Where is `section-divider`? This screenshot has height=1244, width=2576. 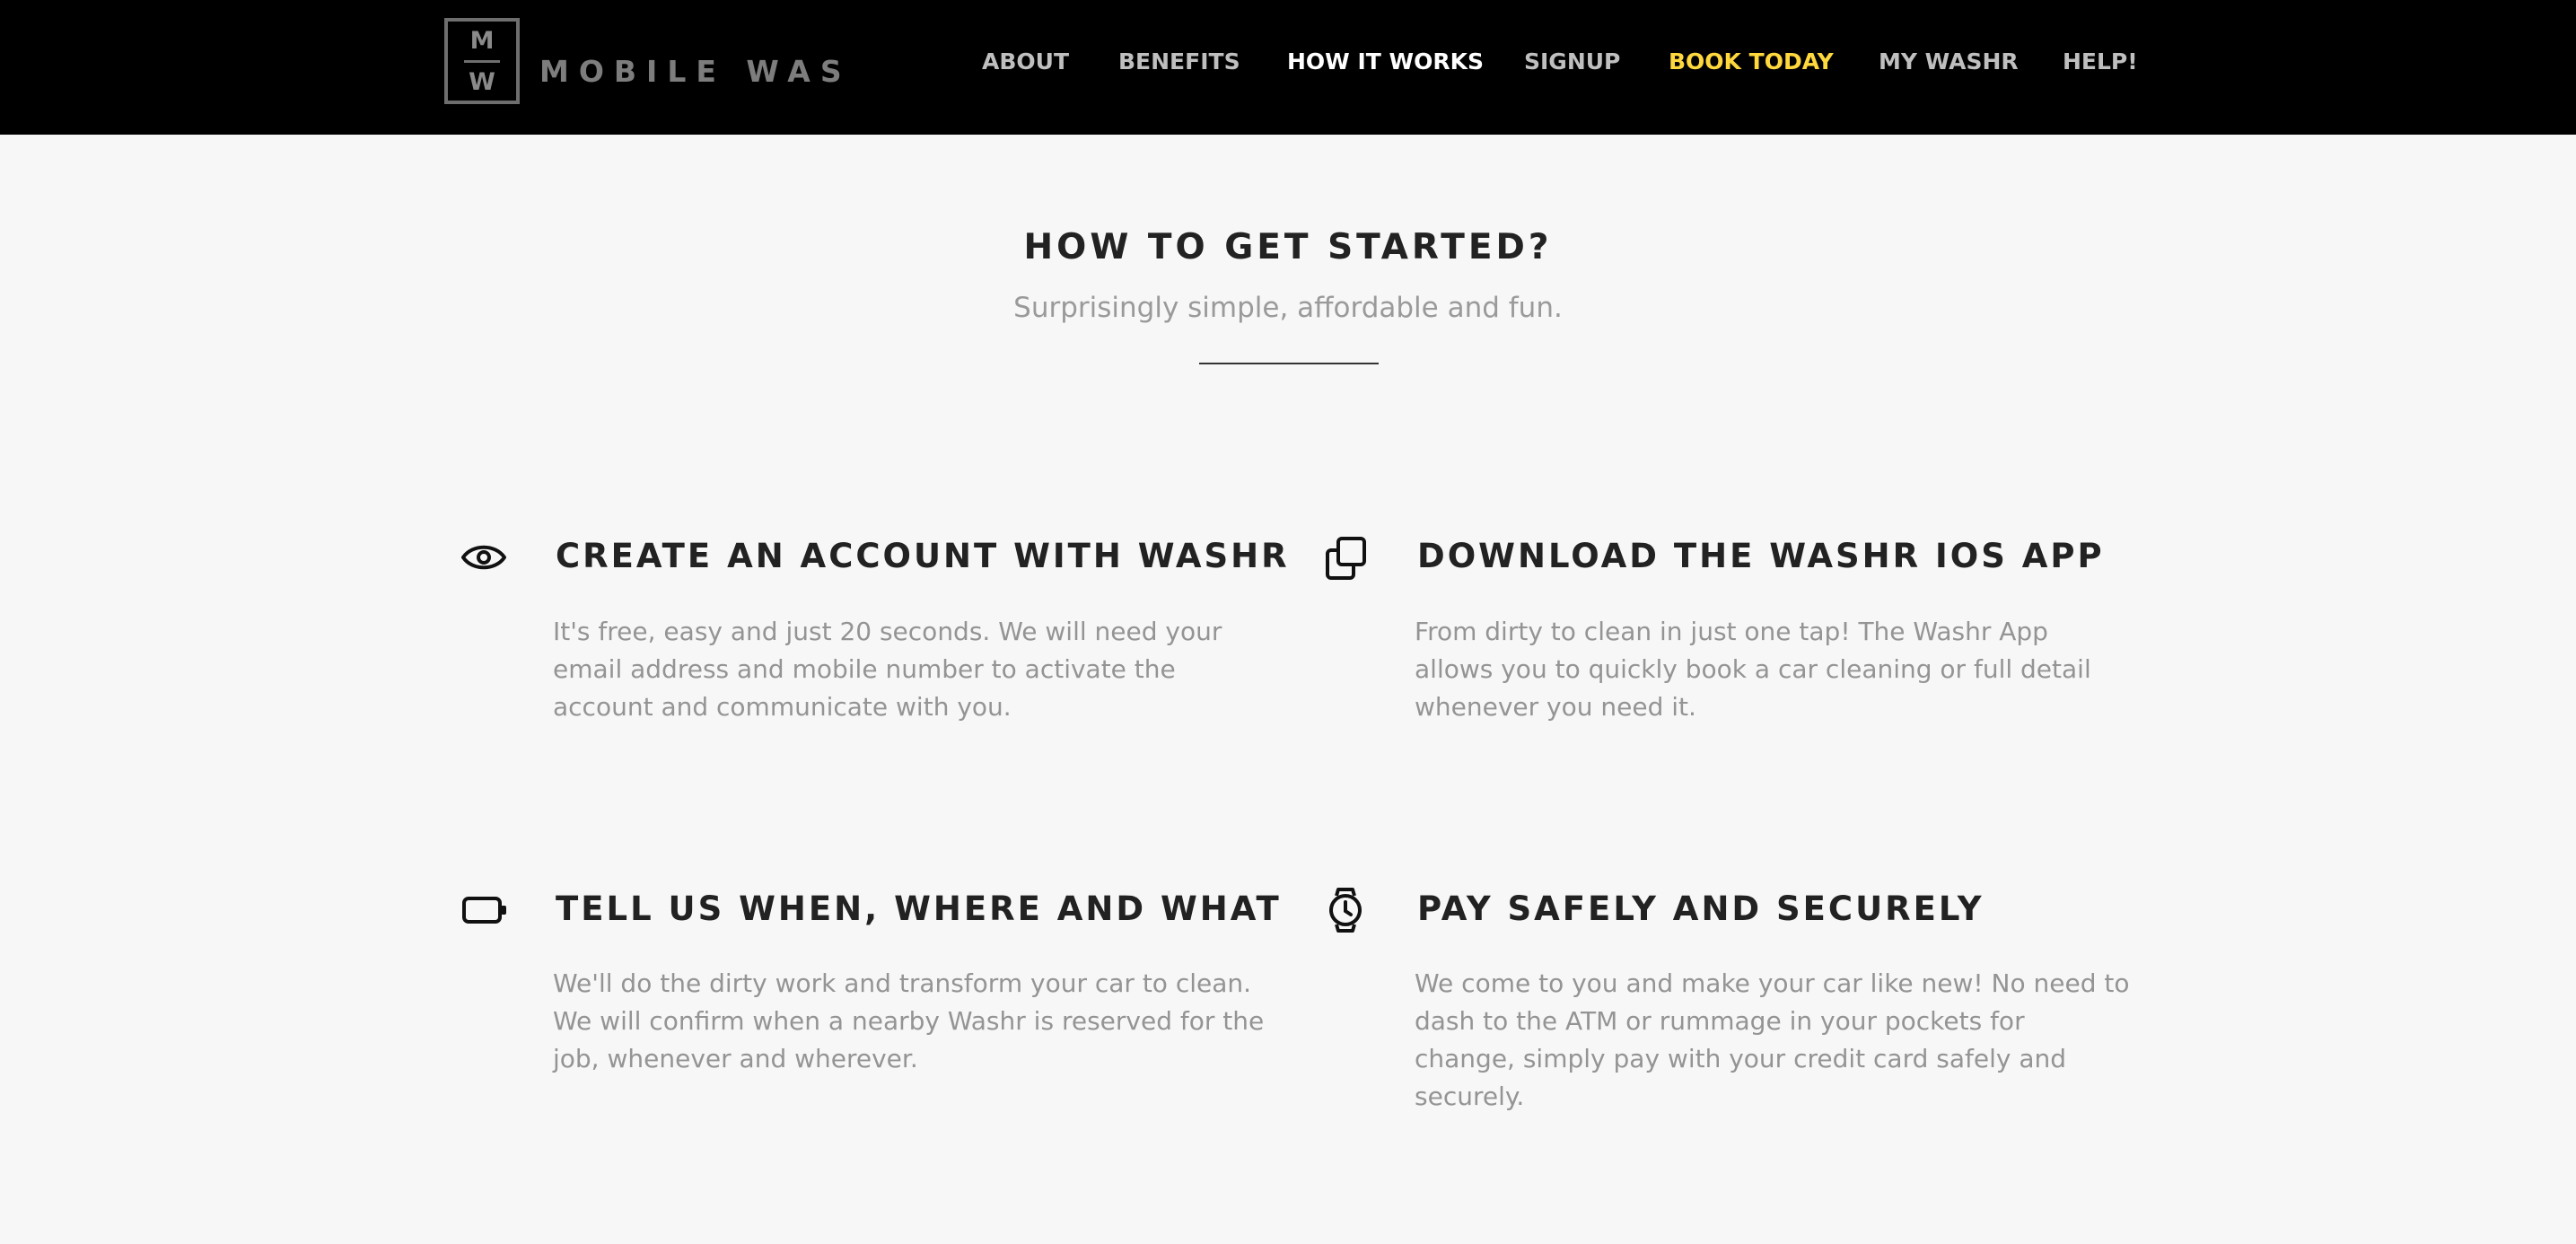
section-divider is located at coordinates (1289, 363).